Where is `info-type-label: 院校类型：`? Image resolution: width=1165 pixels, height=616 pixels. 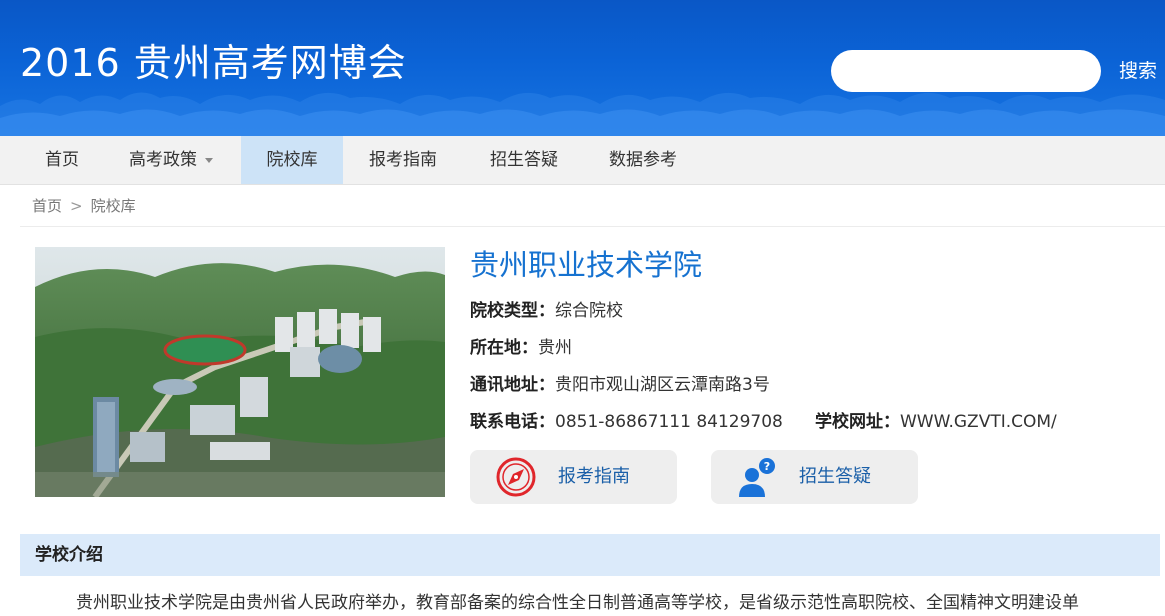
info-type-label: 院校类型： is located at coordinates (512, 311).